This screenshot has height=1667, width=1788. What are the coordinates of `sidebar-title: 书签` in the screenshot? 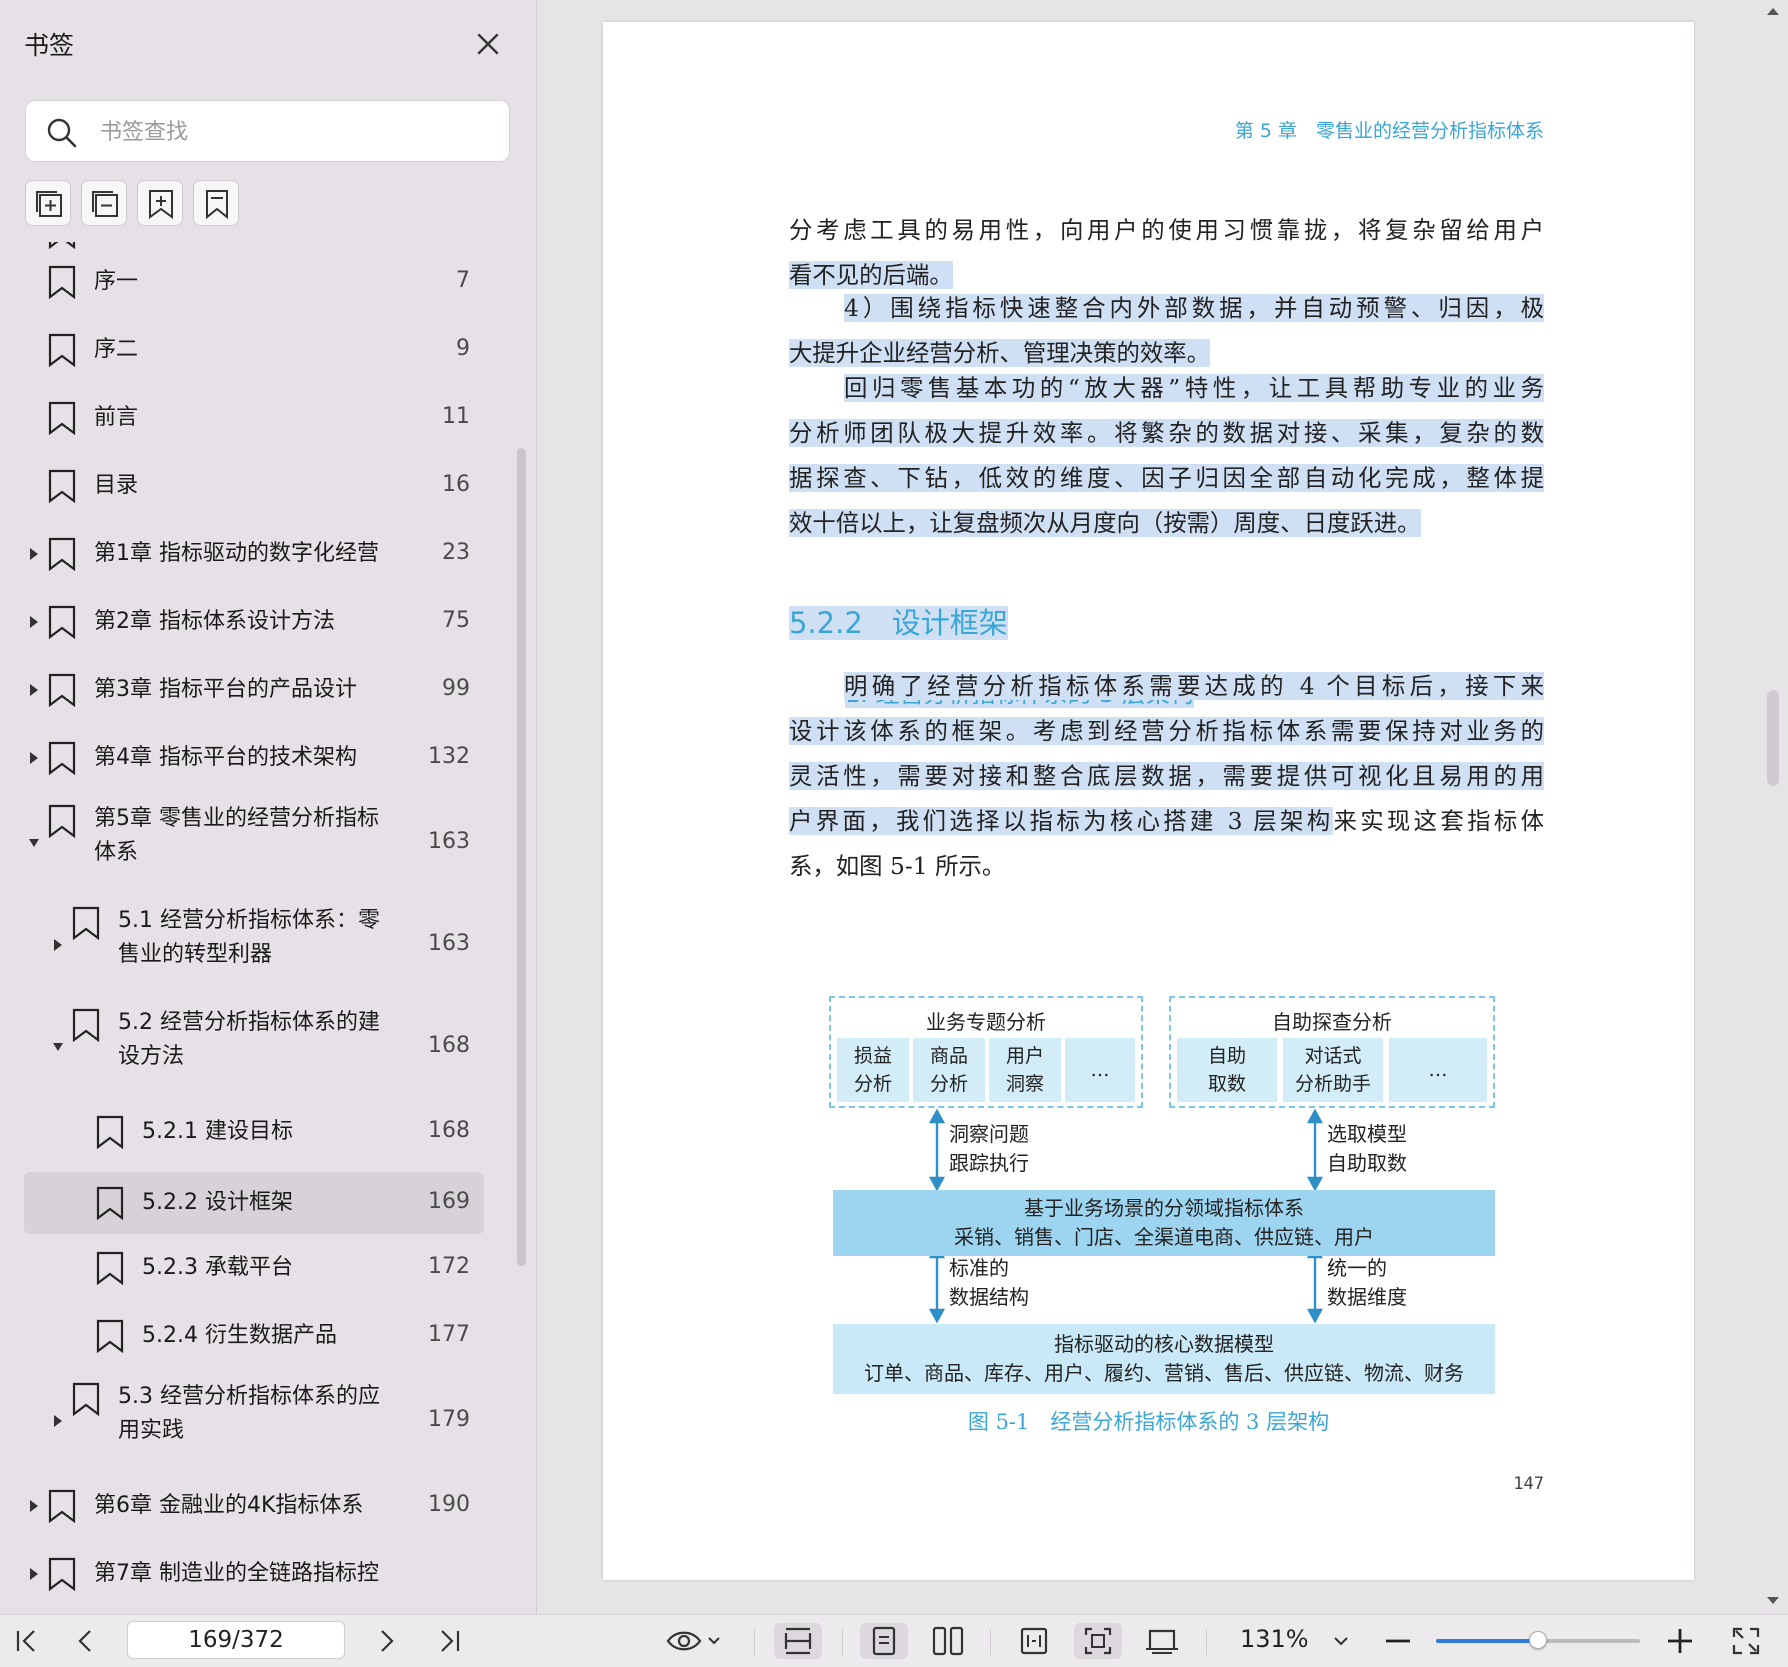 It's located at (49, 45).